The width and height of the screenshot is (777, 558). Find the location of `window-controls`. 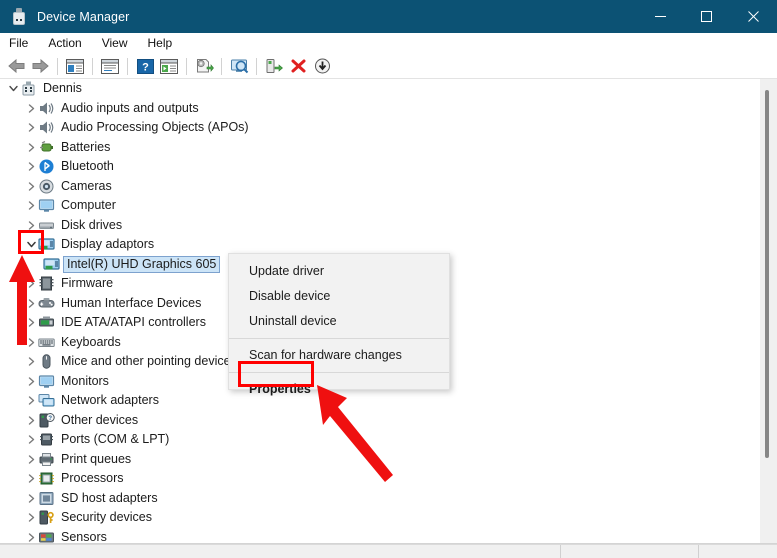

window-controls is located at coordinates (707, 16).